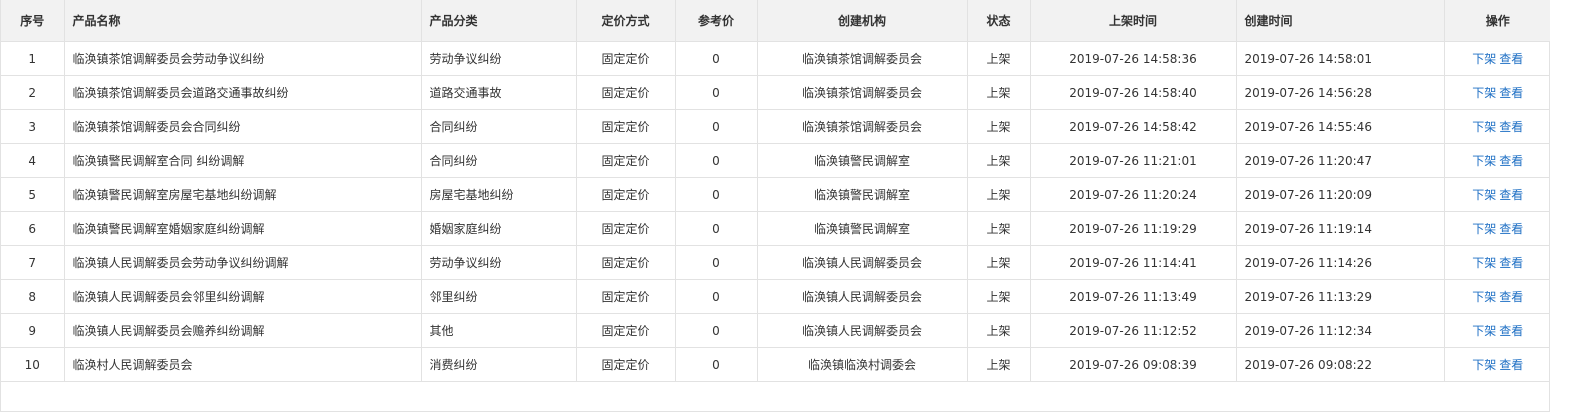 This screenshot has width=1583, height=416. Describe the element at coordinates (1133, 194) in the screenshot. I see `cell-listed-time: 2019-07-26 11:20:24` at that location.